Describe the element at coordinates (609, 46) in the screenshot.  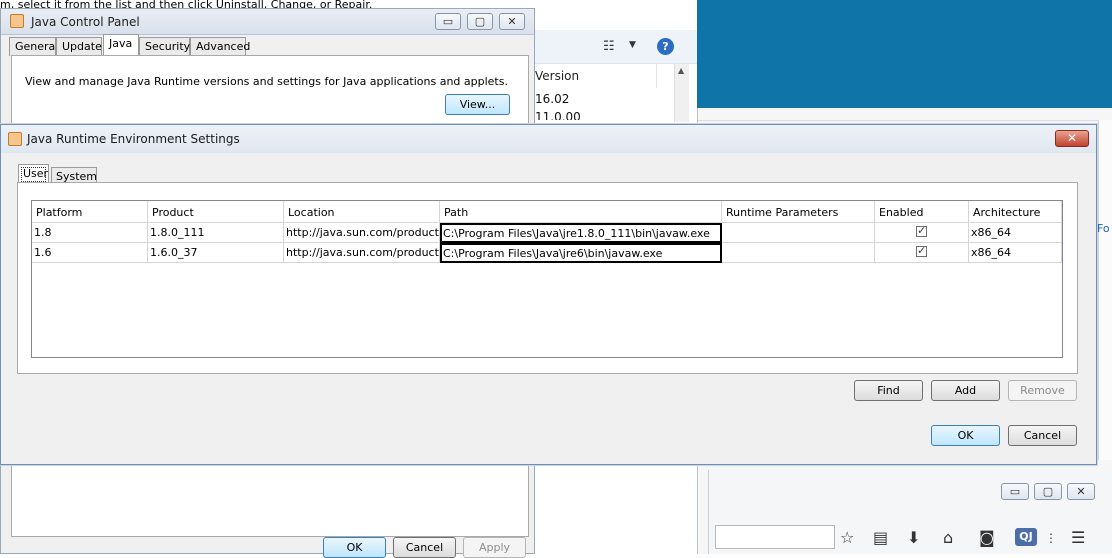
I see `view-options-icon: ☷` at that location.